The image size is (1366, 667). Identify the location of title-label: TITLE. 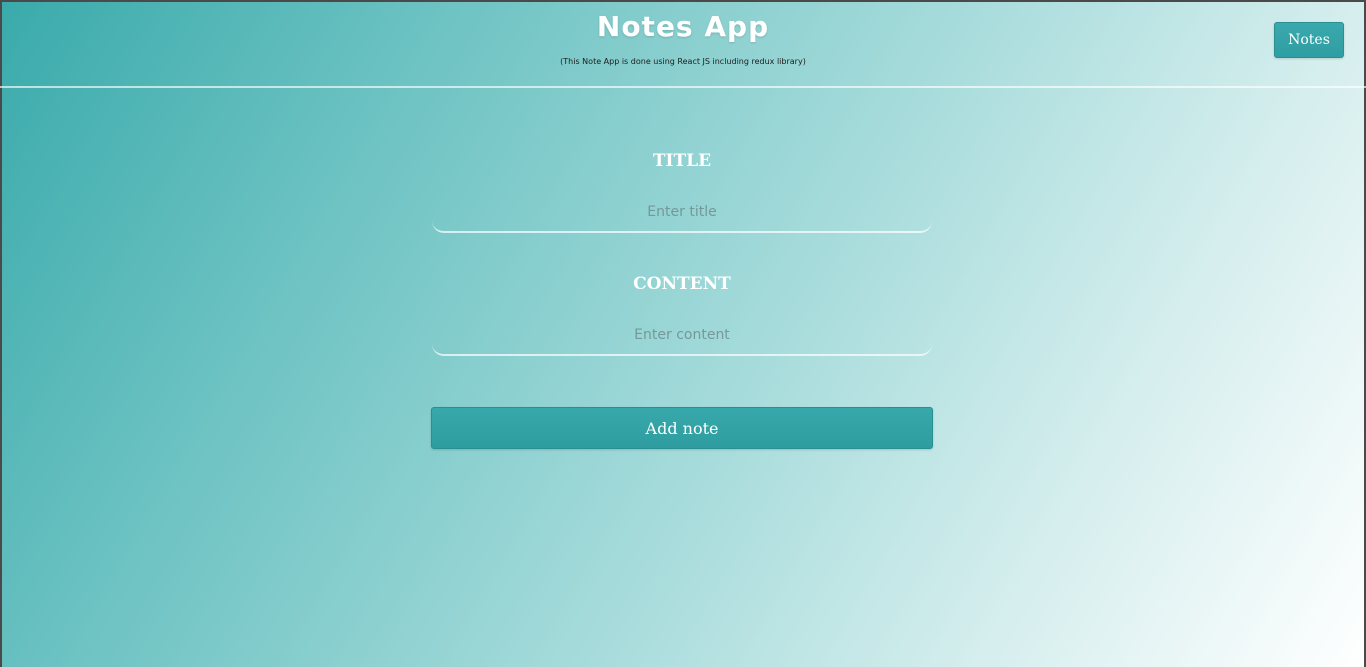
(682, 161).